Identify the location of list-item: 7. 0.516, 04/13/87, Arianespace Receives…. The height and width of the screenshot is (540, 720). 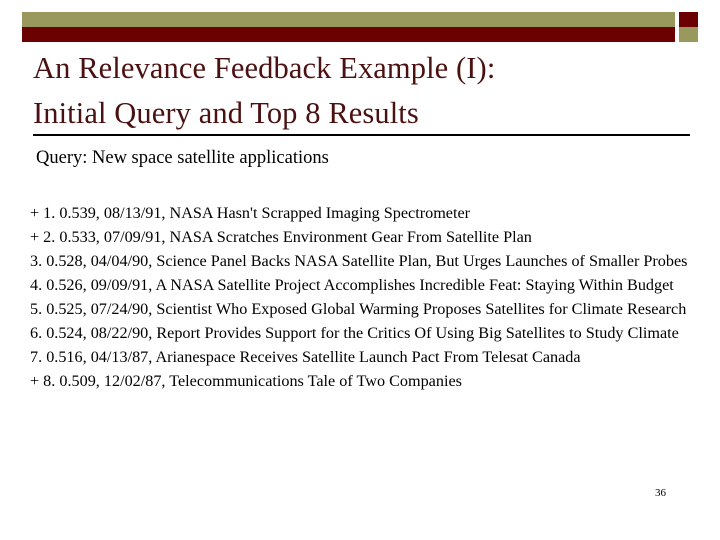
(363, 358).